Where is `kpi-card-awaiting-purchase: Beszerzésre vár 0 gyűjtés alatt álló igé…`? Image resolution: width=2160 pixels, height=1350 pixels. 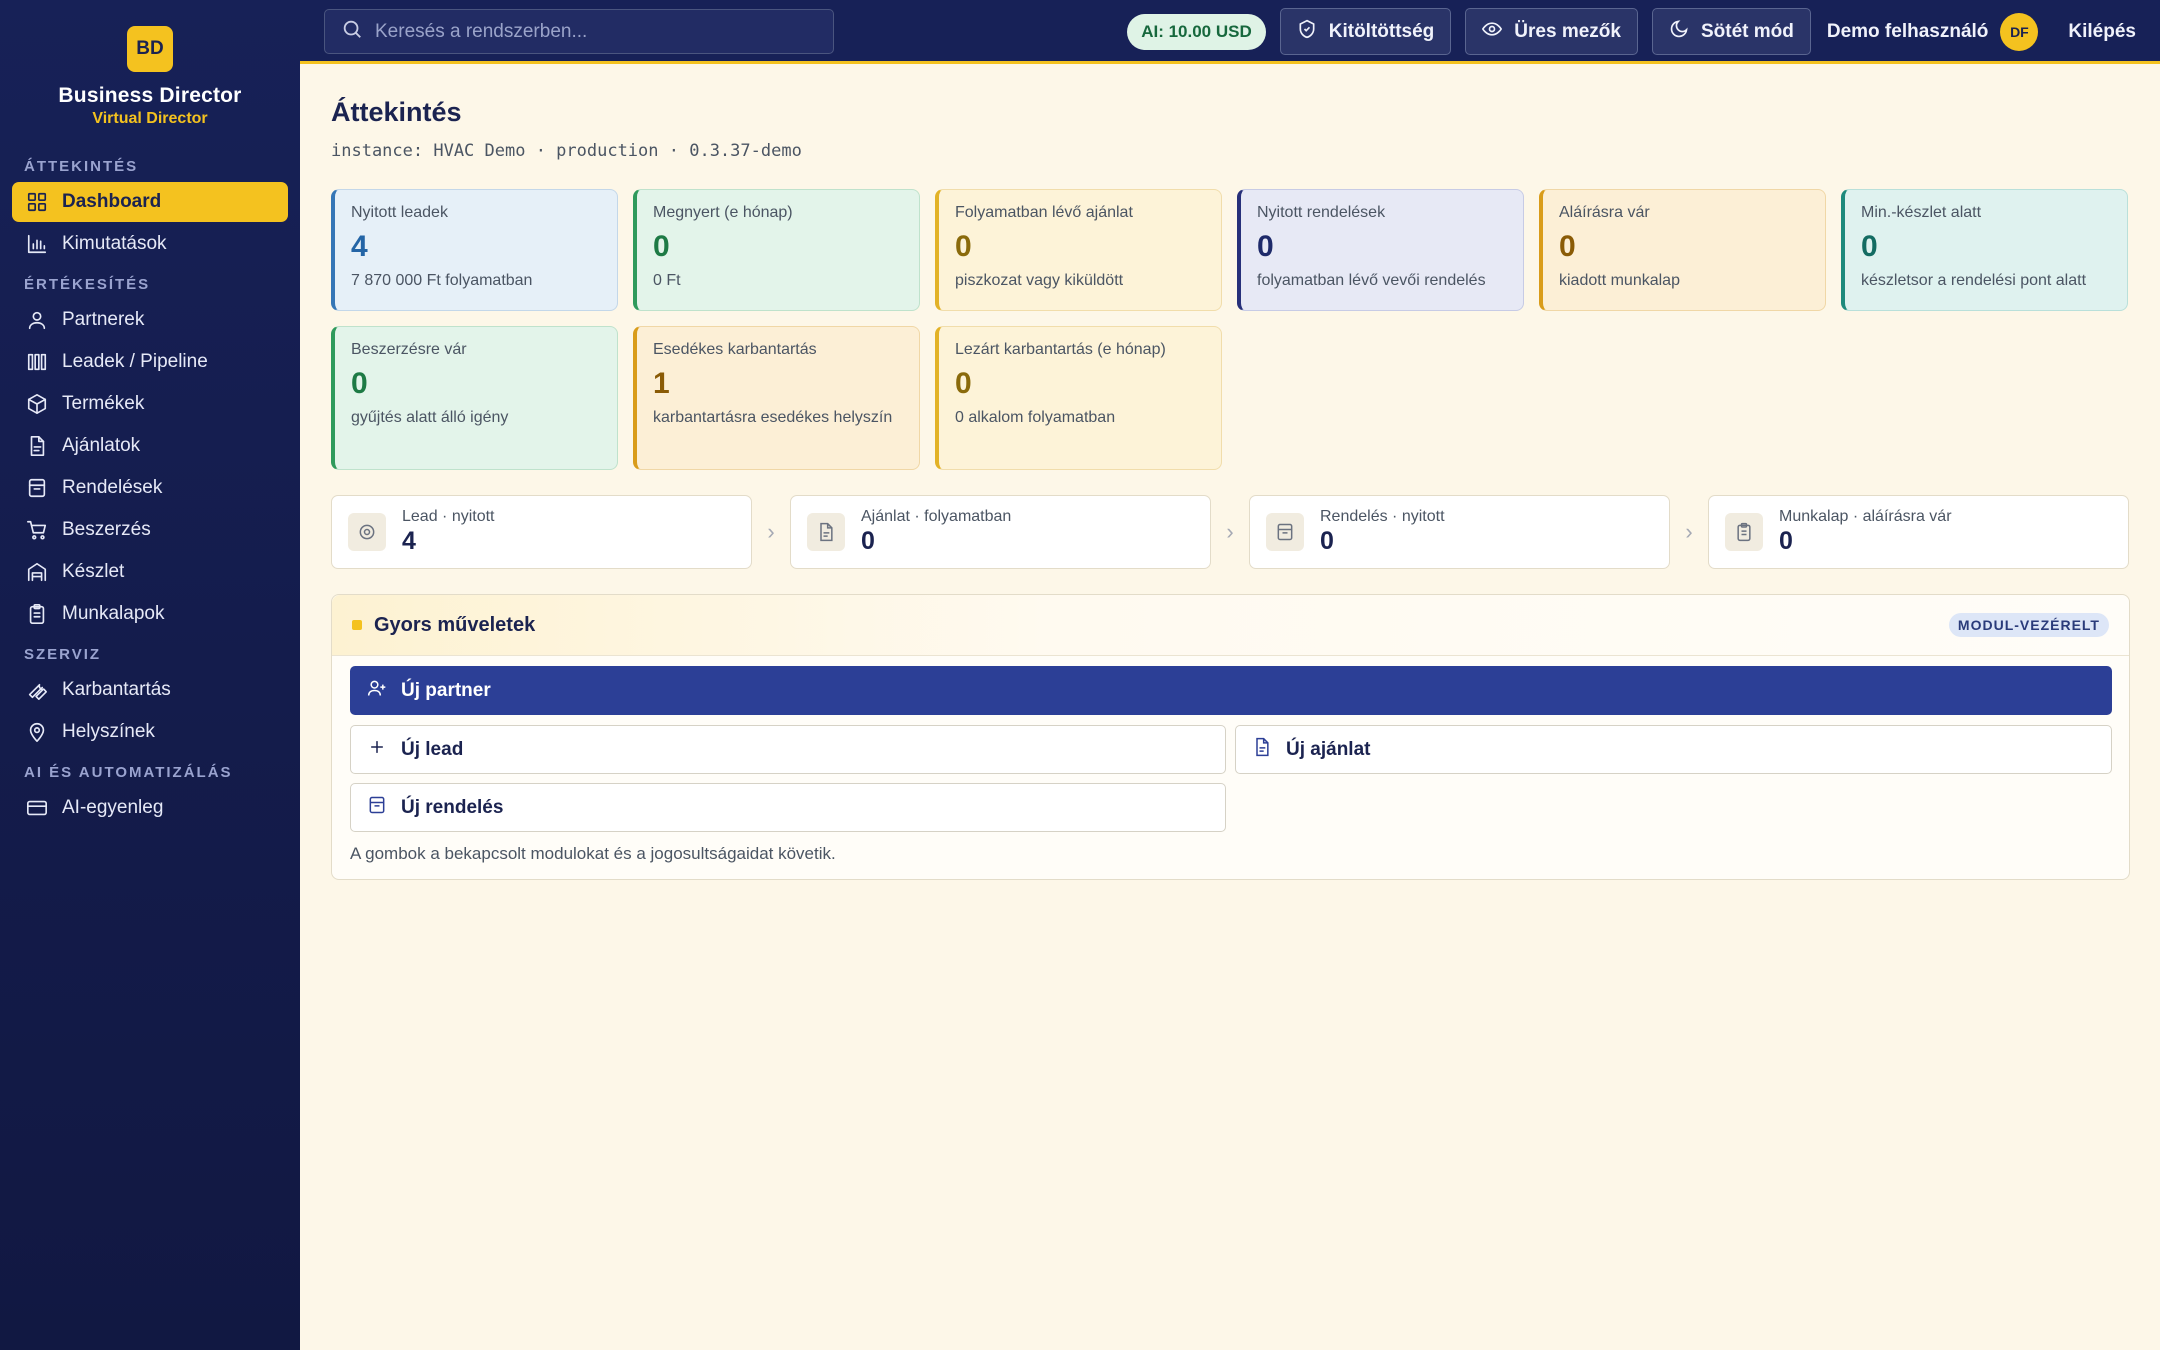 kpi-card-awaiting-purchase: Beszerzésre vár 0 gyűjtés alatt álló igé… is located at coordinates (474, 398).